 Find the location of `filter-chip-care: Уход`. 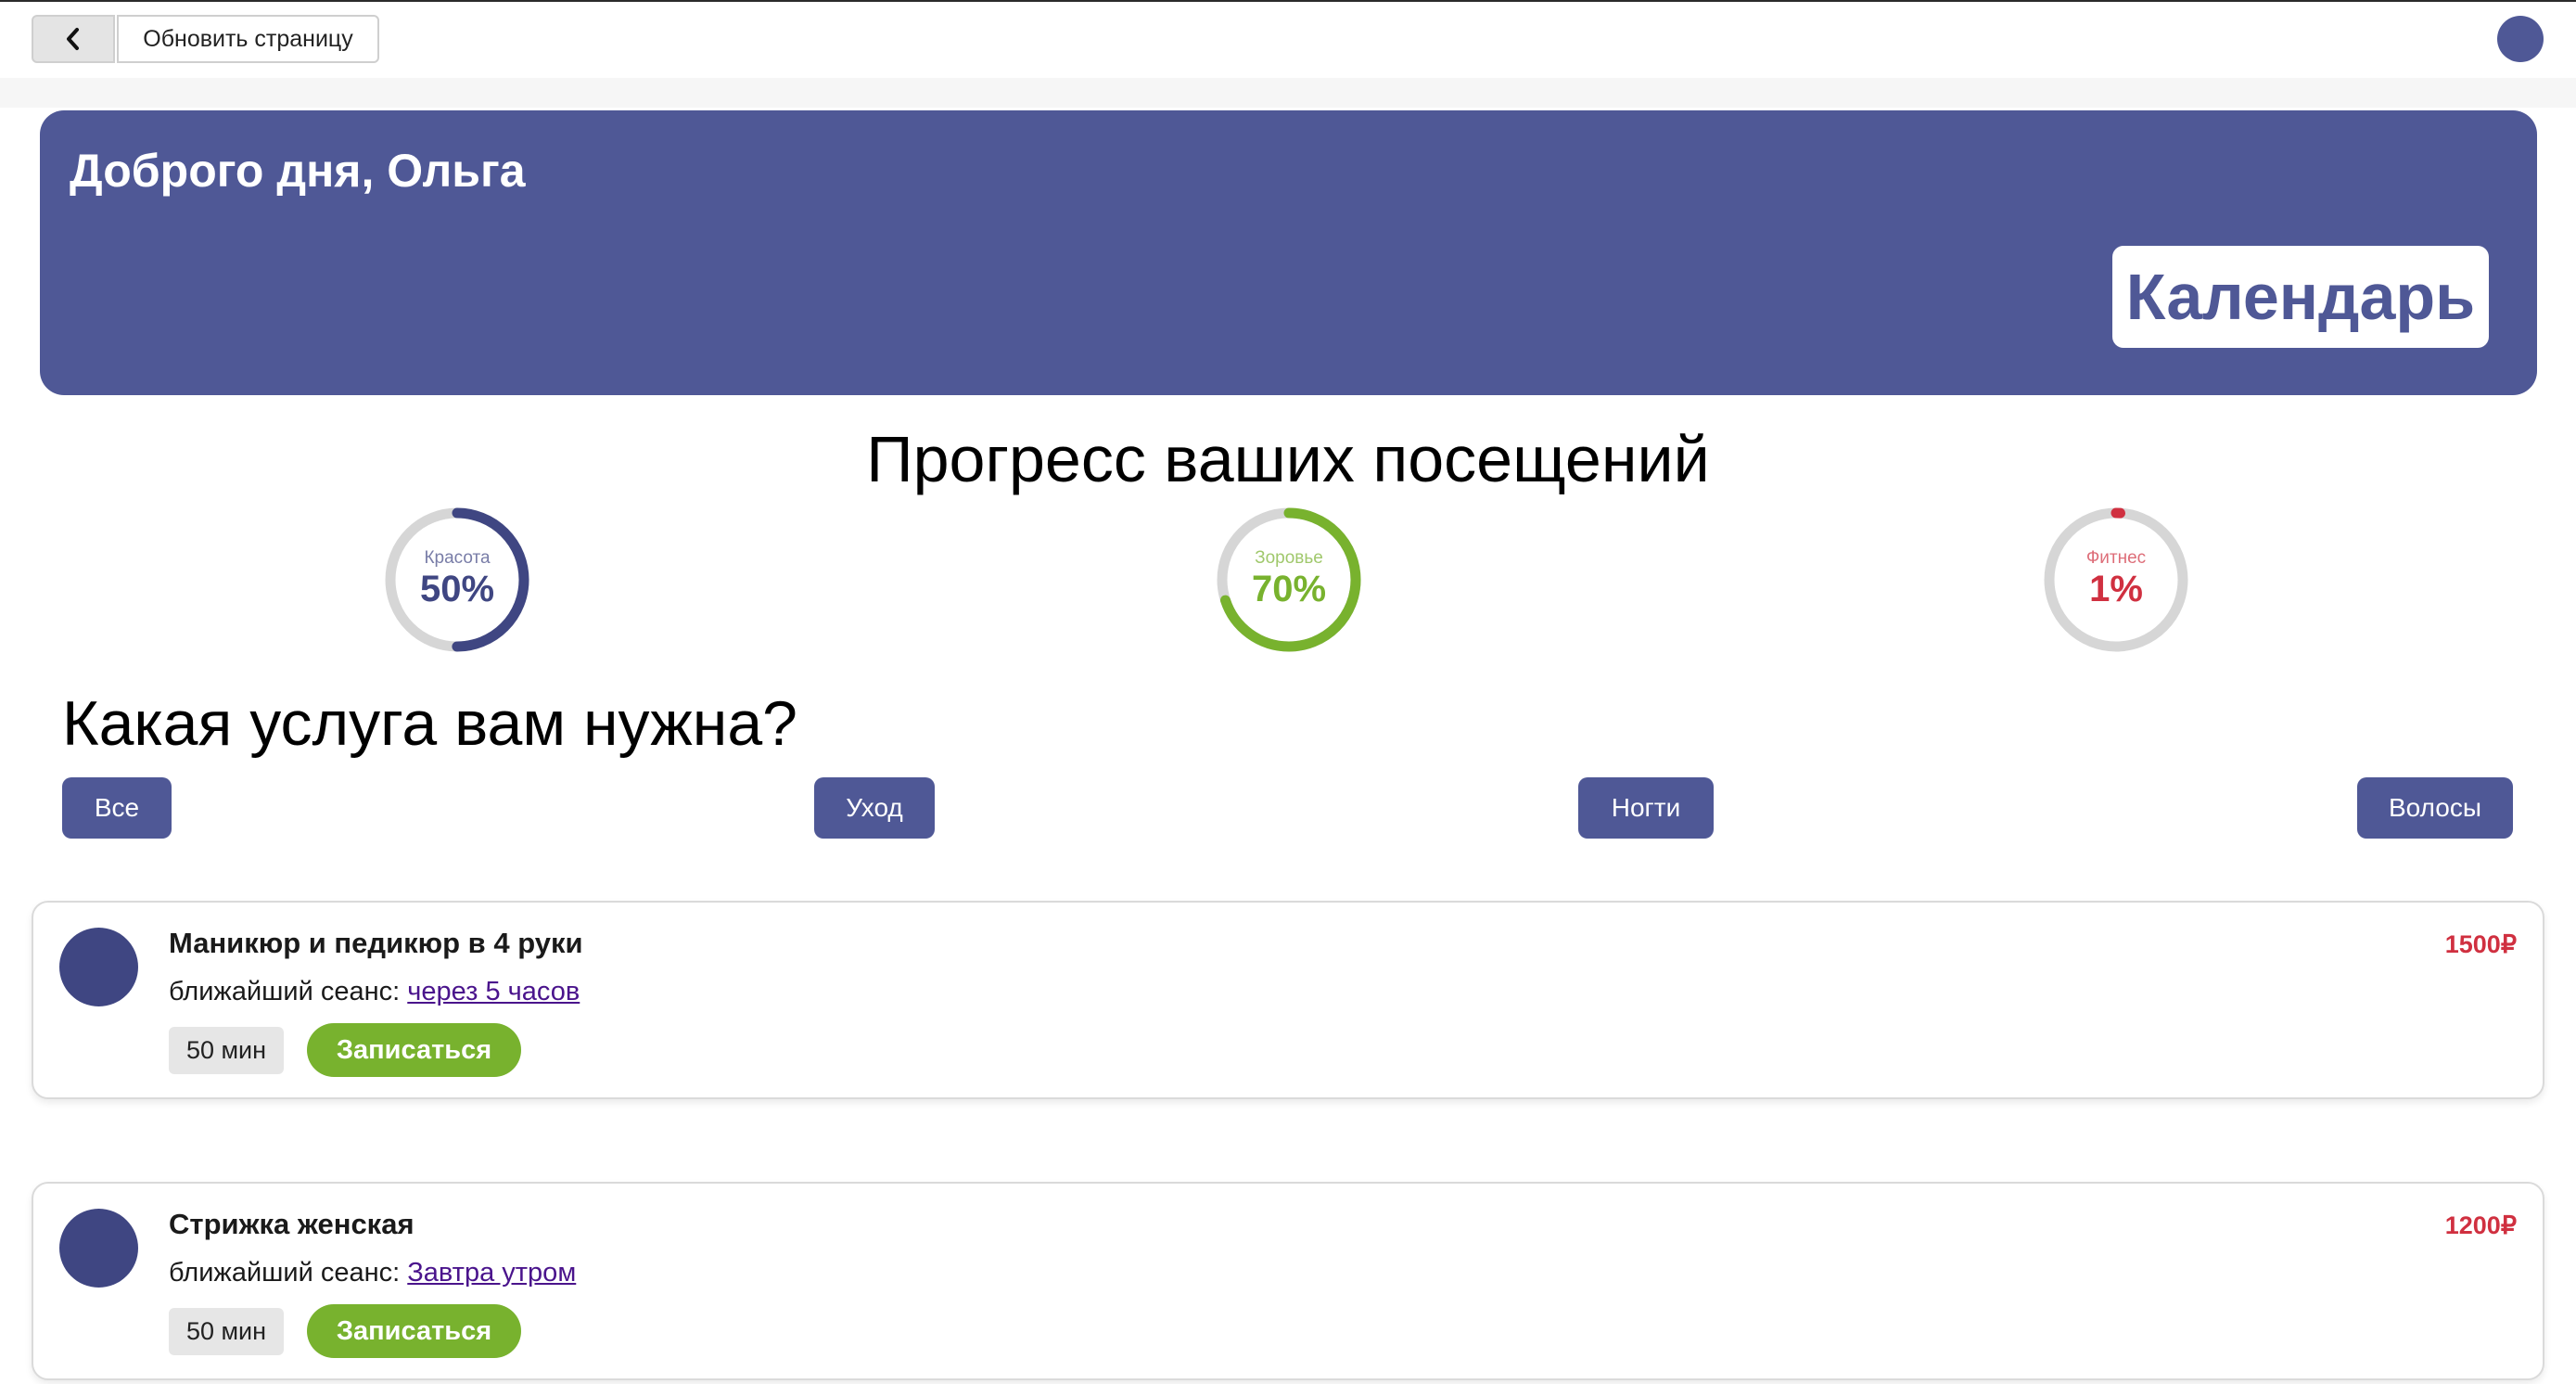

filter-chip-care: Уход is located at coordinates (874, 808).